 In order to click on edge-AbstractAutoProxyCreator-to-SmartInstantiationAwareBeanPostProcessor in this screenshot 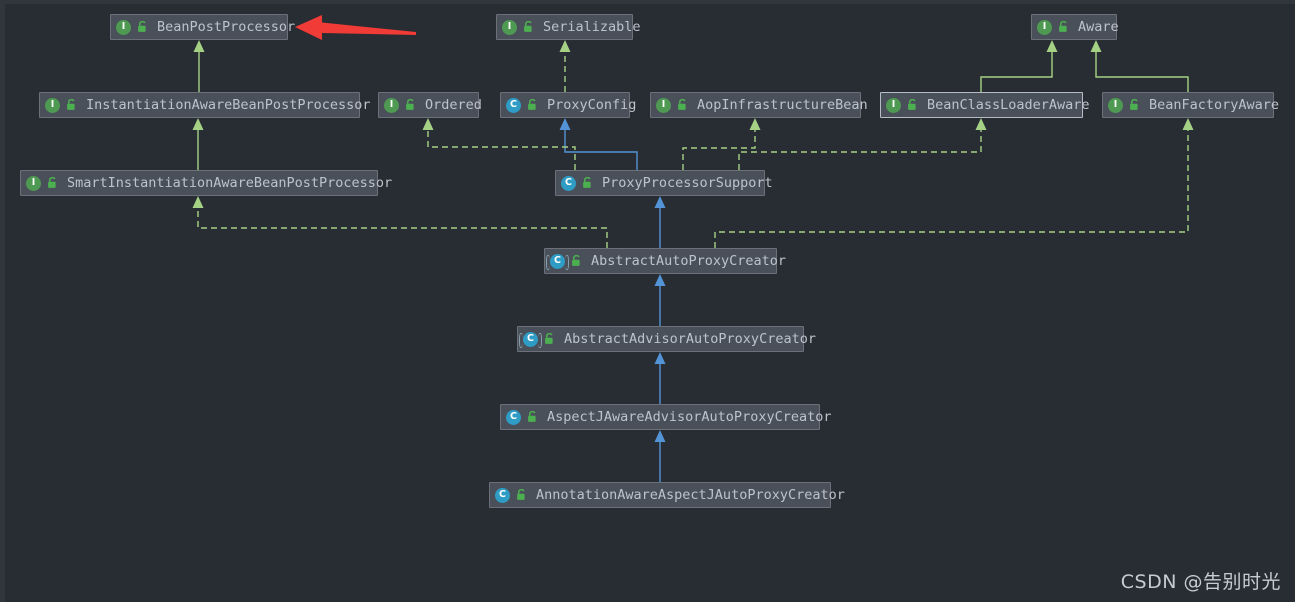, I will do `click(402, 227)`.